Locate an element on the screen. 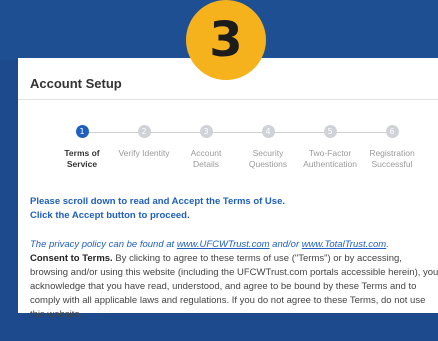 This screenshot has width=438, height=341. step-label: Terms of Service is located at coordinates (82, 158).